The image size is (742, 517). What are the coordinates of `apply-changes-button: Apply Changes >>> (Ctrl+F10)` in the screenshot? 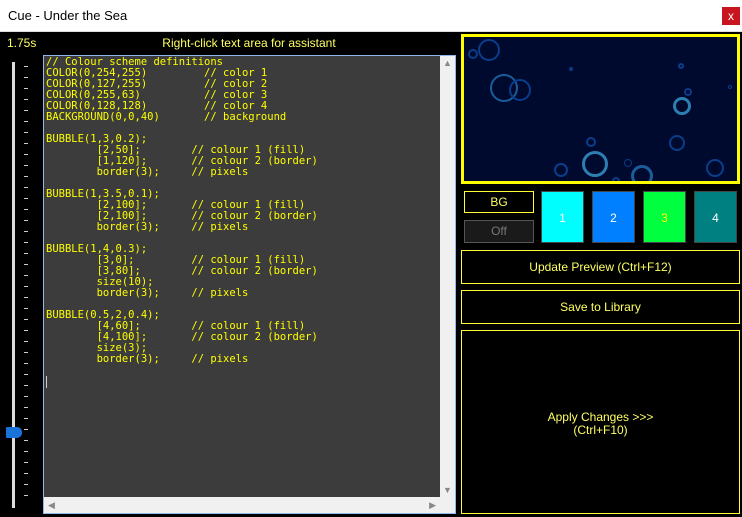 It's located at (600, 422).